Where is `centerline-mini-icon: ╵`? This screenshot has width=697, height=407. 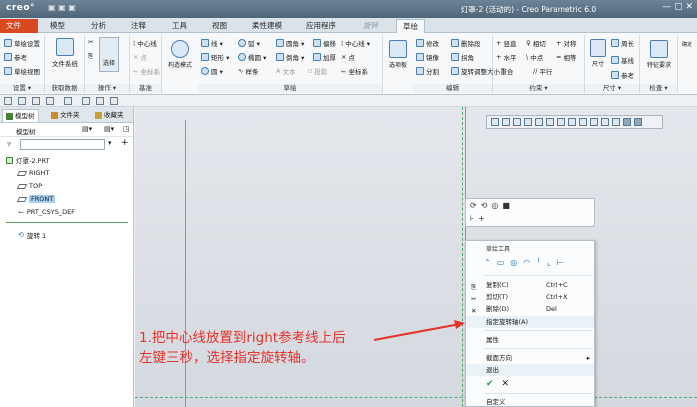 centerline-mini-icon: ╵ is located at coordinates (538, 262).